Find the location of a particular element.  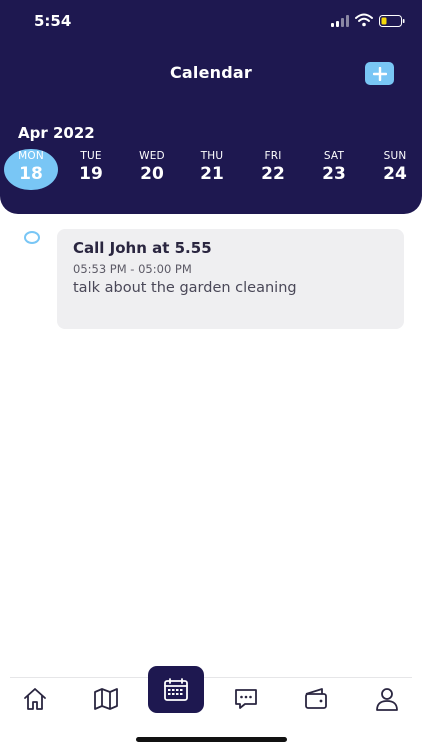

status-time: 5:54 is located at coordinates (53, 21).